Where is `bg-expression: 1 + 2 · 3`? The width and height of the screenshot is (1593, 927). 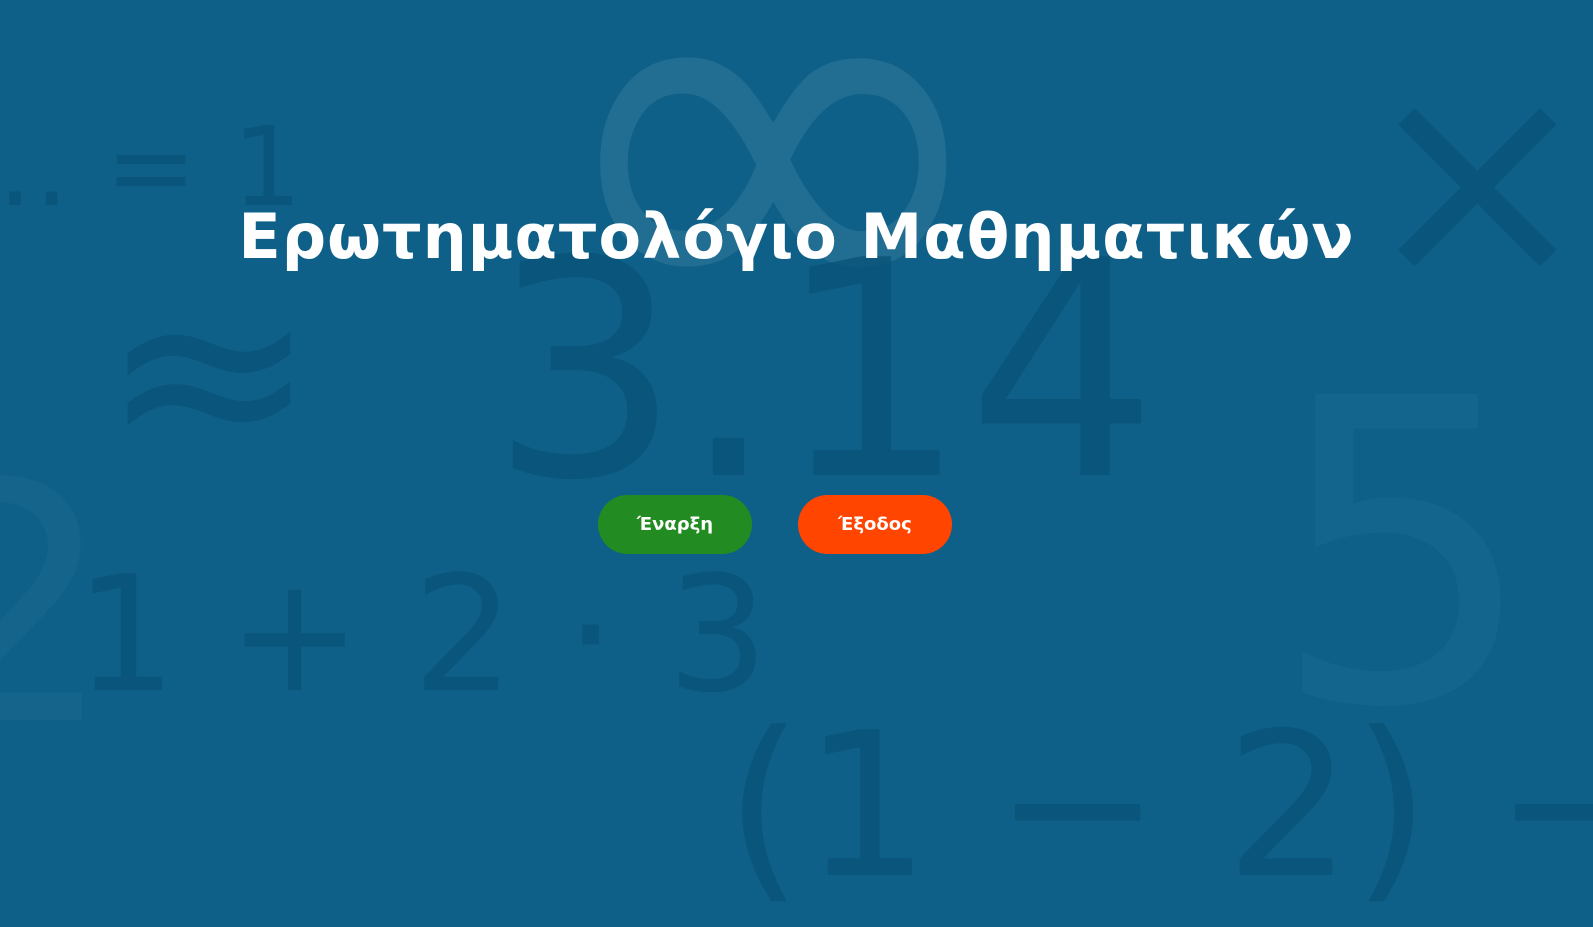 bg-expression: 1 + 2 · 3 is located at coordinates (422, 634).